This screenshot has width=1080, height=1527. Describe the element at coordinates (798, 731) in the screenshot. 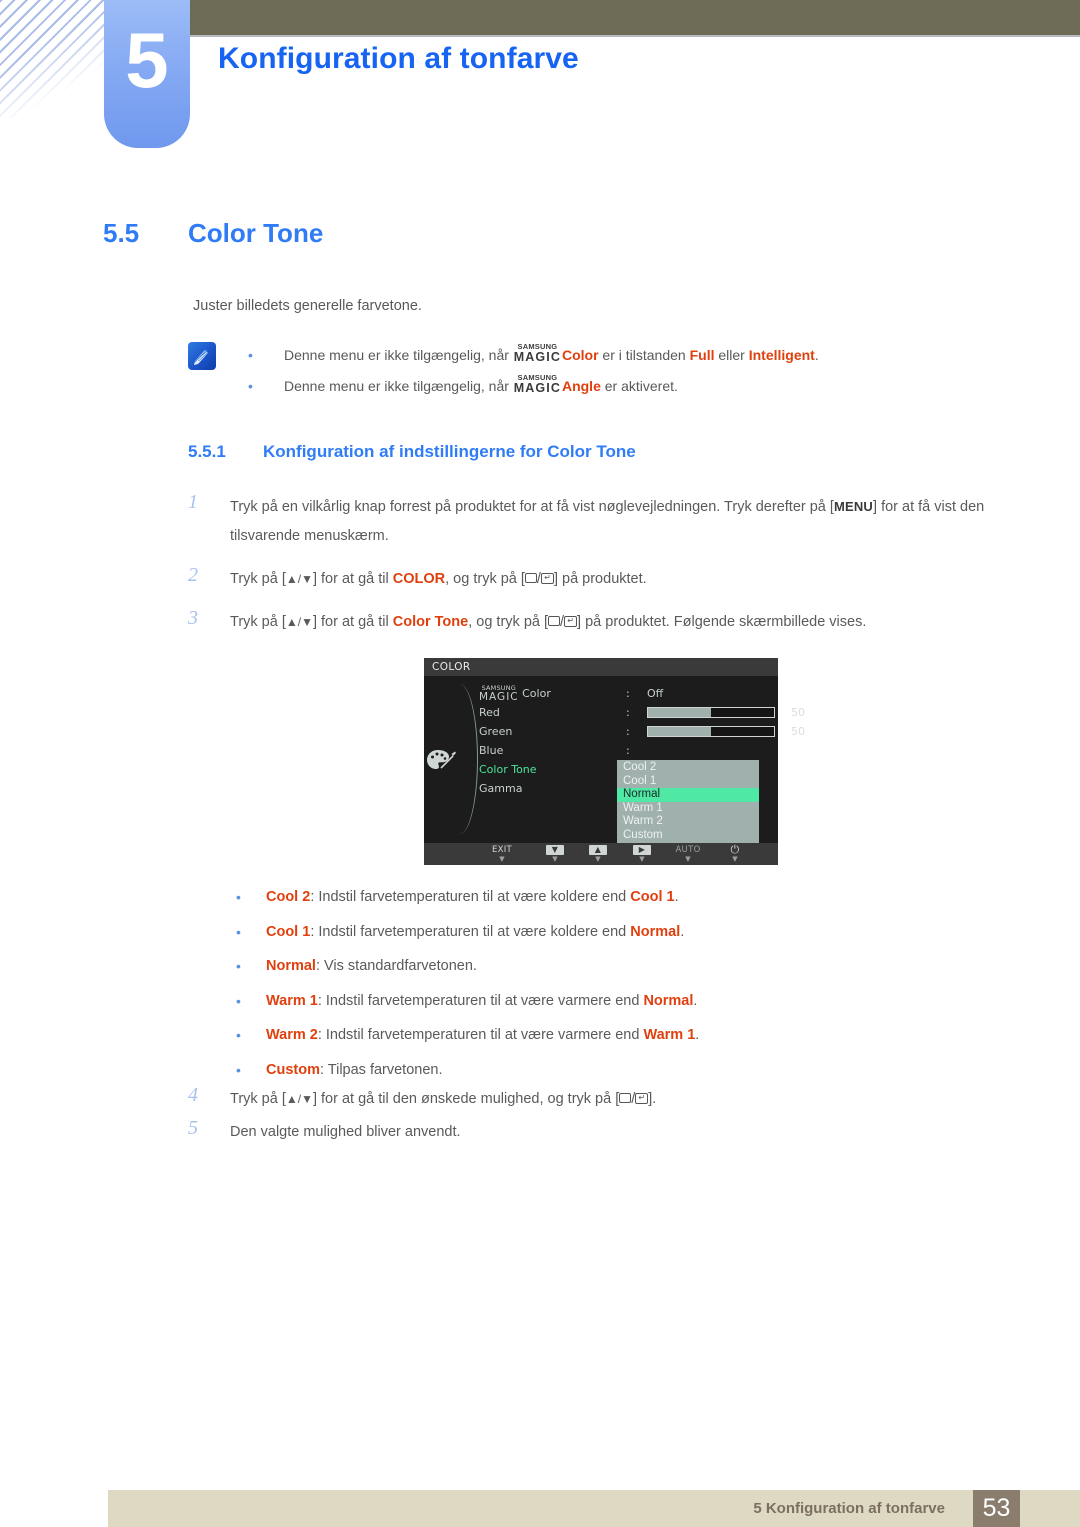

I see `osd-value-green: 50` at that location.